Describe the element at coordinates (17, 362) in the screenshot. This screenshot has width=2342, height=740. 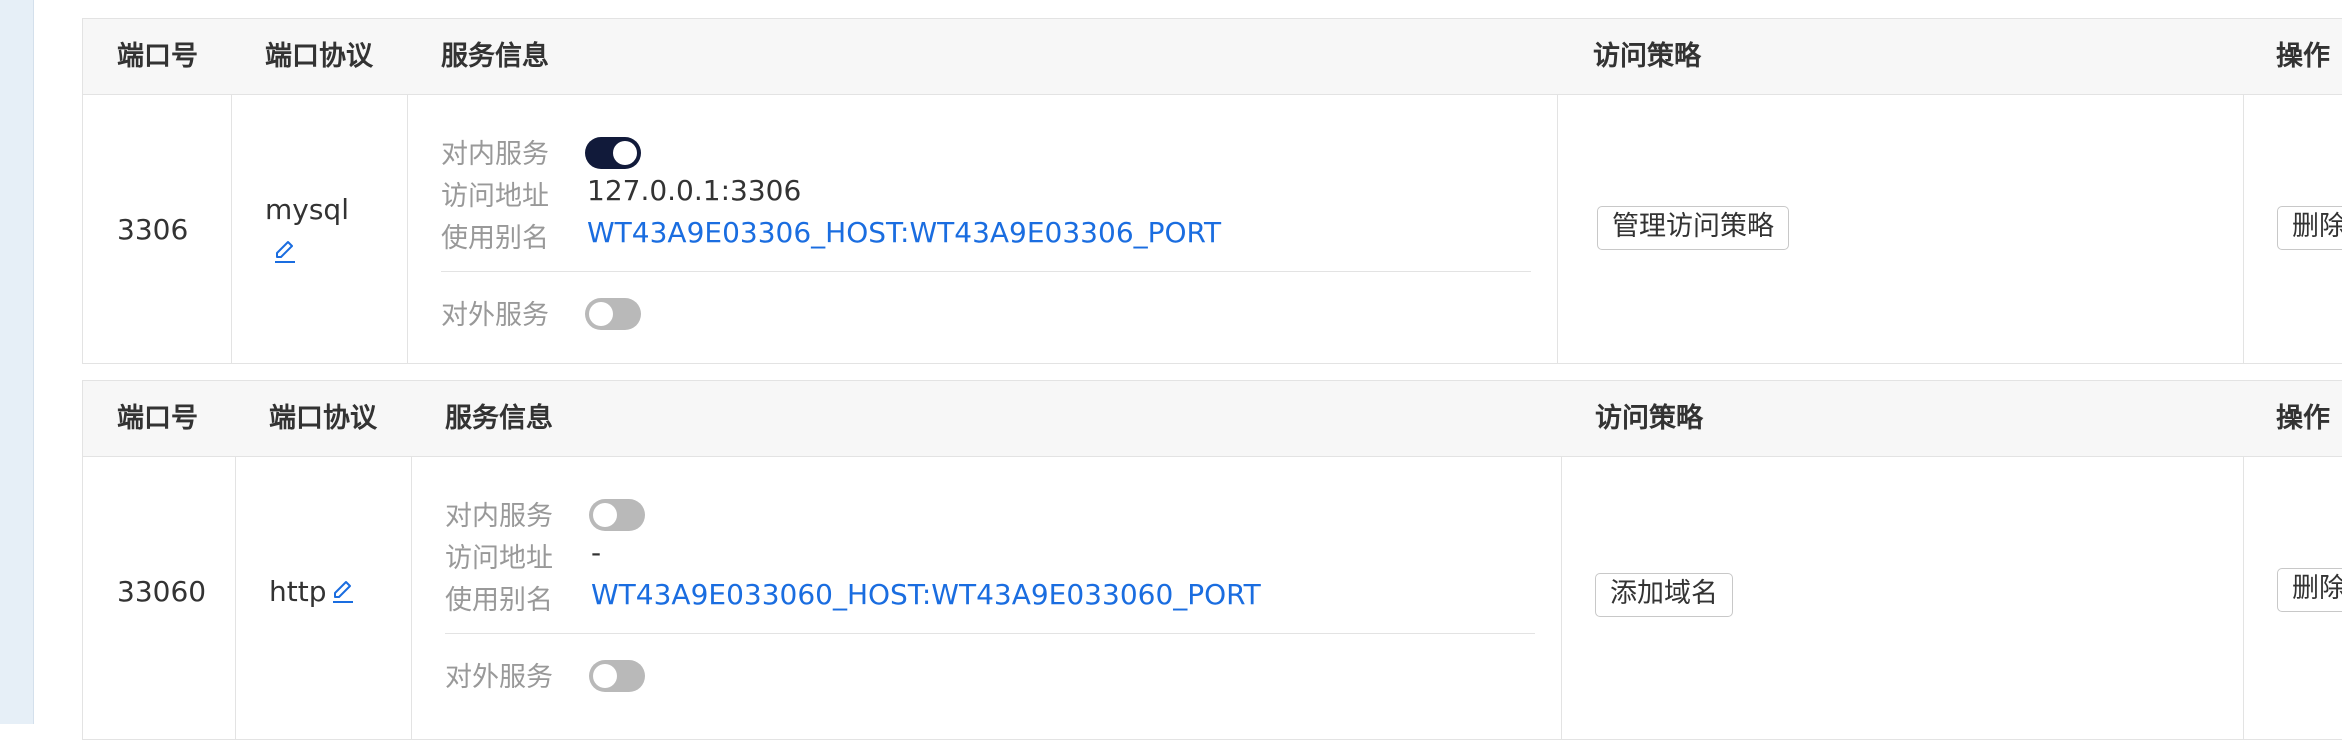
I see `left-sidebar-strip` at that location.